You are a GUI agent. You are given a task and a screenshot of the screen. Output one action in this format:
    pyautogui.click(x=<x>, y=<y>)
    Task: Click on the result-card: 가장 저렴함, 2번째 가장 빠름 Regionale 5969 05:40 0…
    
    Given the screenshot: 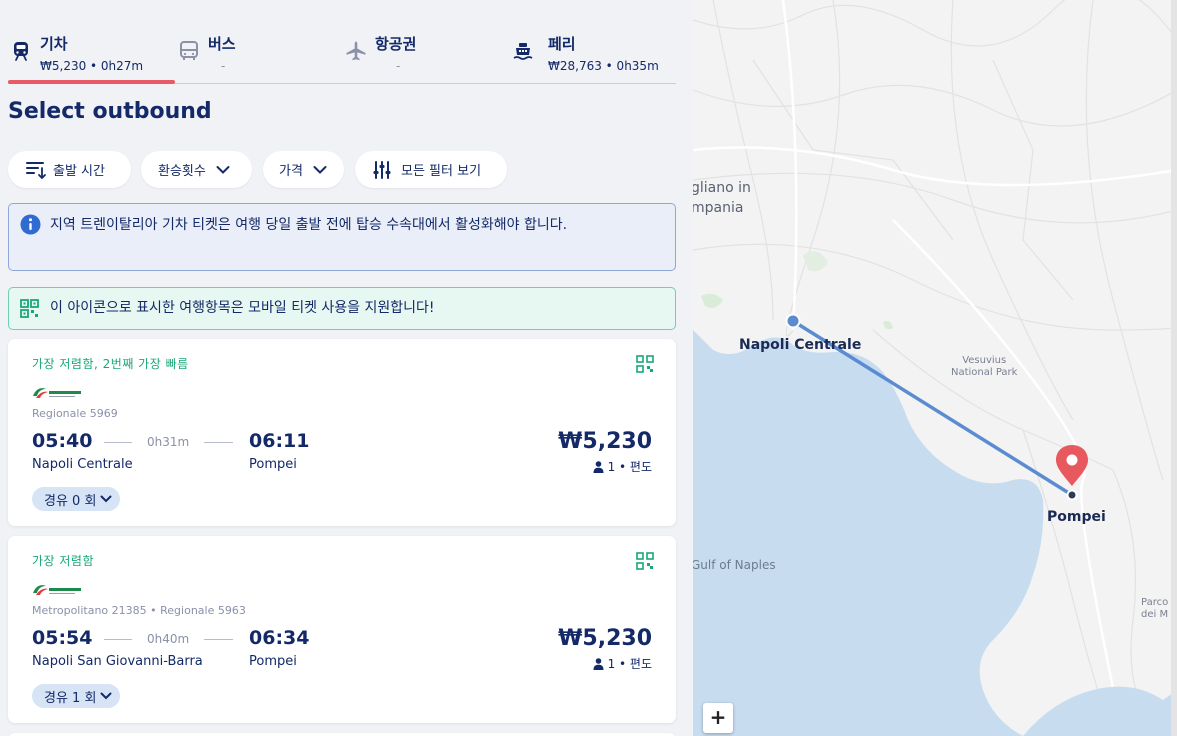 What is the action you would take?
    pyautogui.click(x=342, y=432)
    